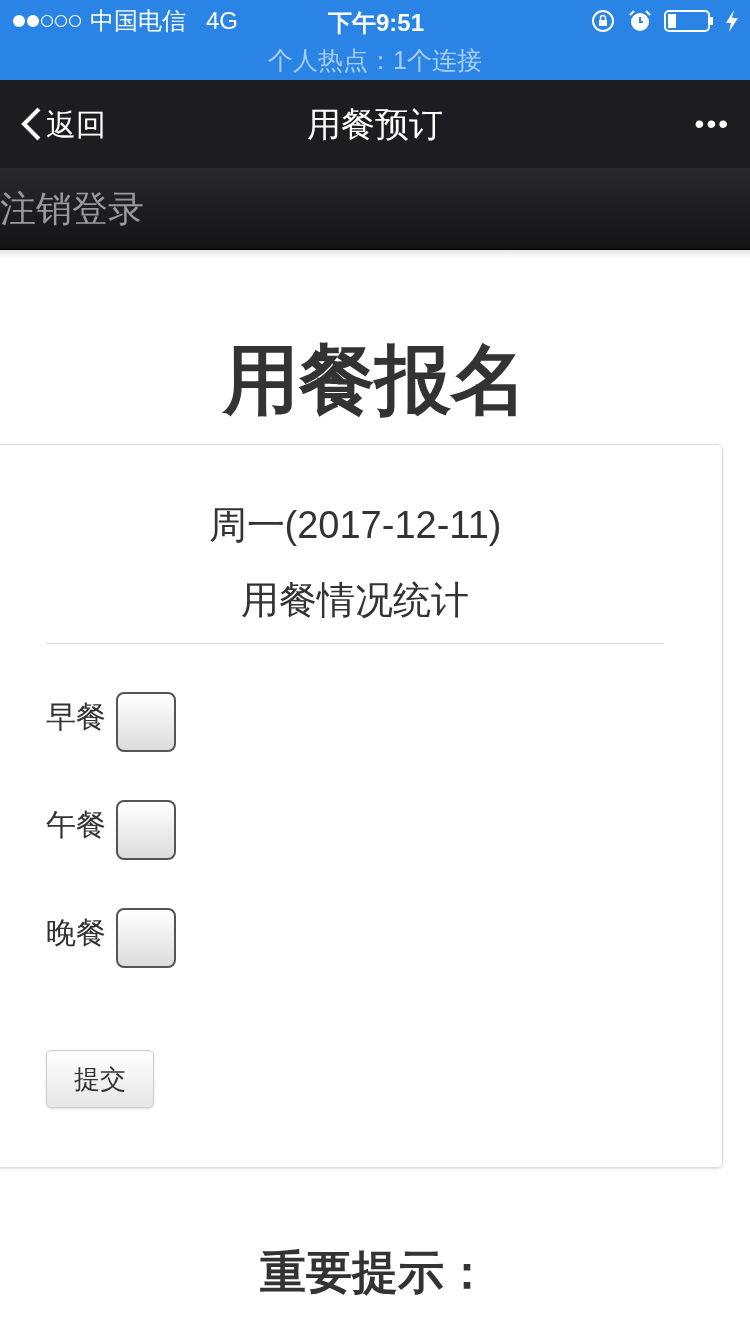  Describe the element at coordinates (31, 124) in the screenshot. I see `back-chevron-icon` at that location.